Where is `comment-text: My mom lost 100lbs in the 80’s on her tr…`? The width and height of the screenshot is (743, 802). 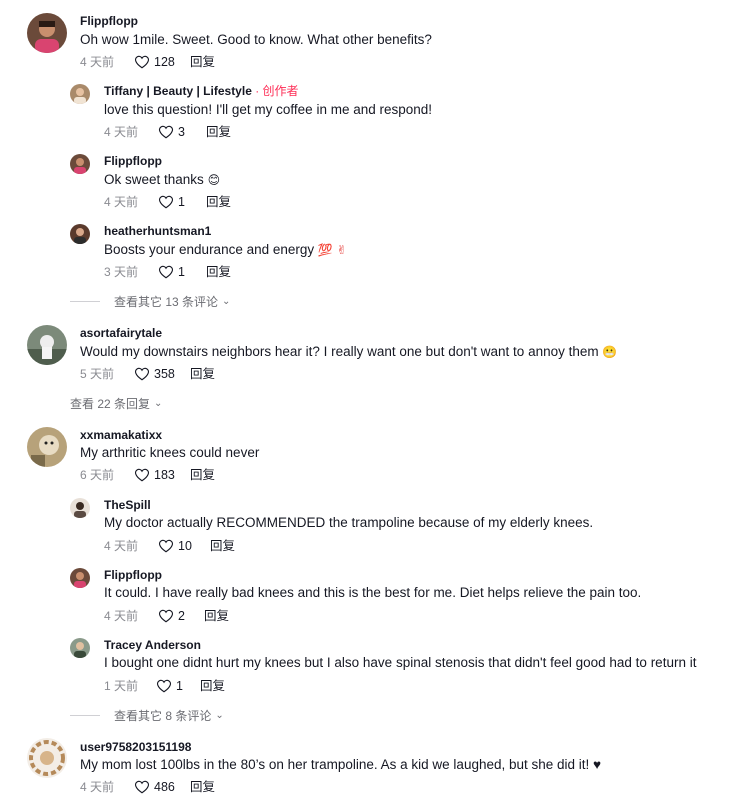 comment-text: My mom lost 100lbs in the 80’s on her tr… is located at coordinates (341, 764).